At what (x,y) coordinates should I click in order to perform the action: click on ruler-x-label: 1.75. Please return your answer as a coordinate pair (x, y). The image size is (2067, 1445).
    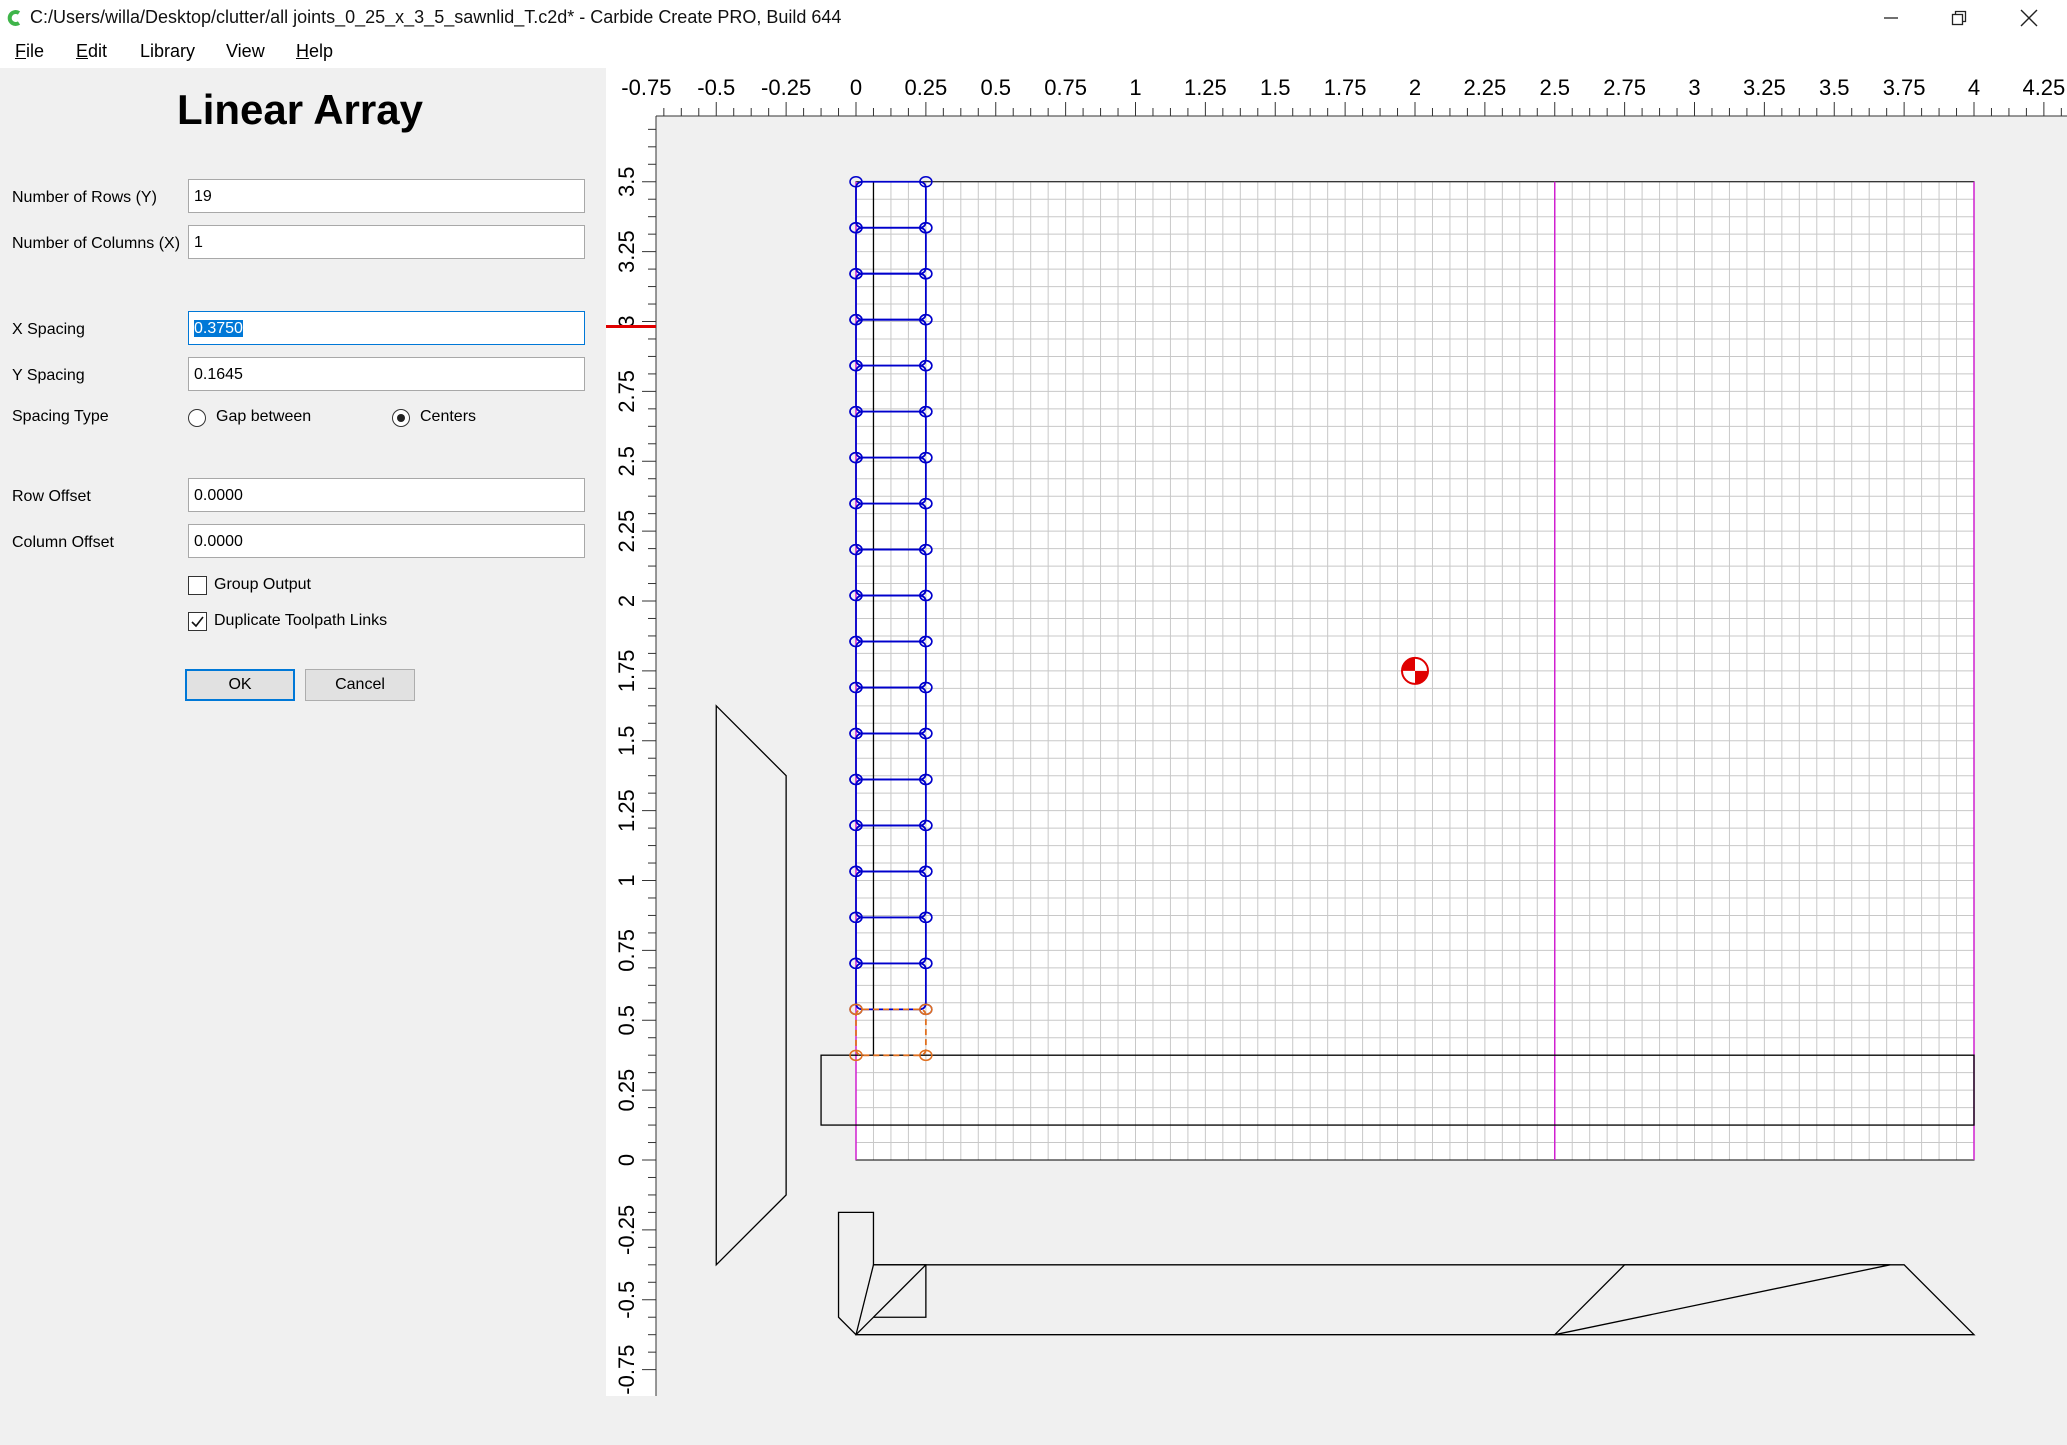
    Looking at the image, I should click on (1345, 87).